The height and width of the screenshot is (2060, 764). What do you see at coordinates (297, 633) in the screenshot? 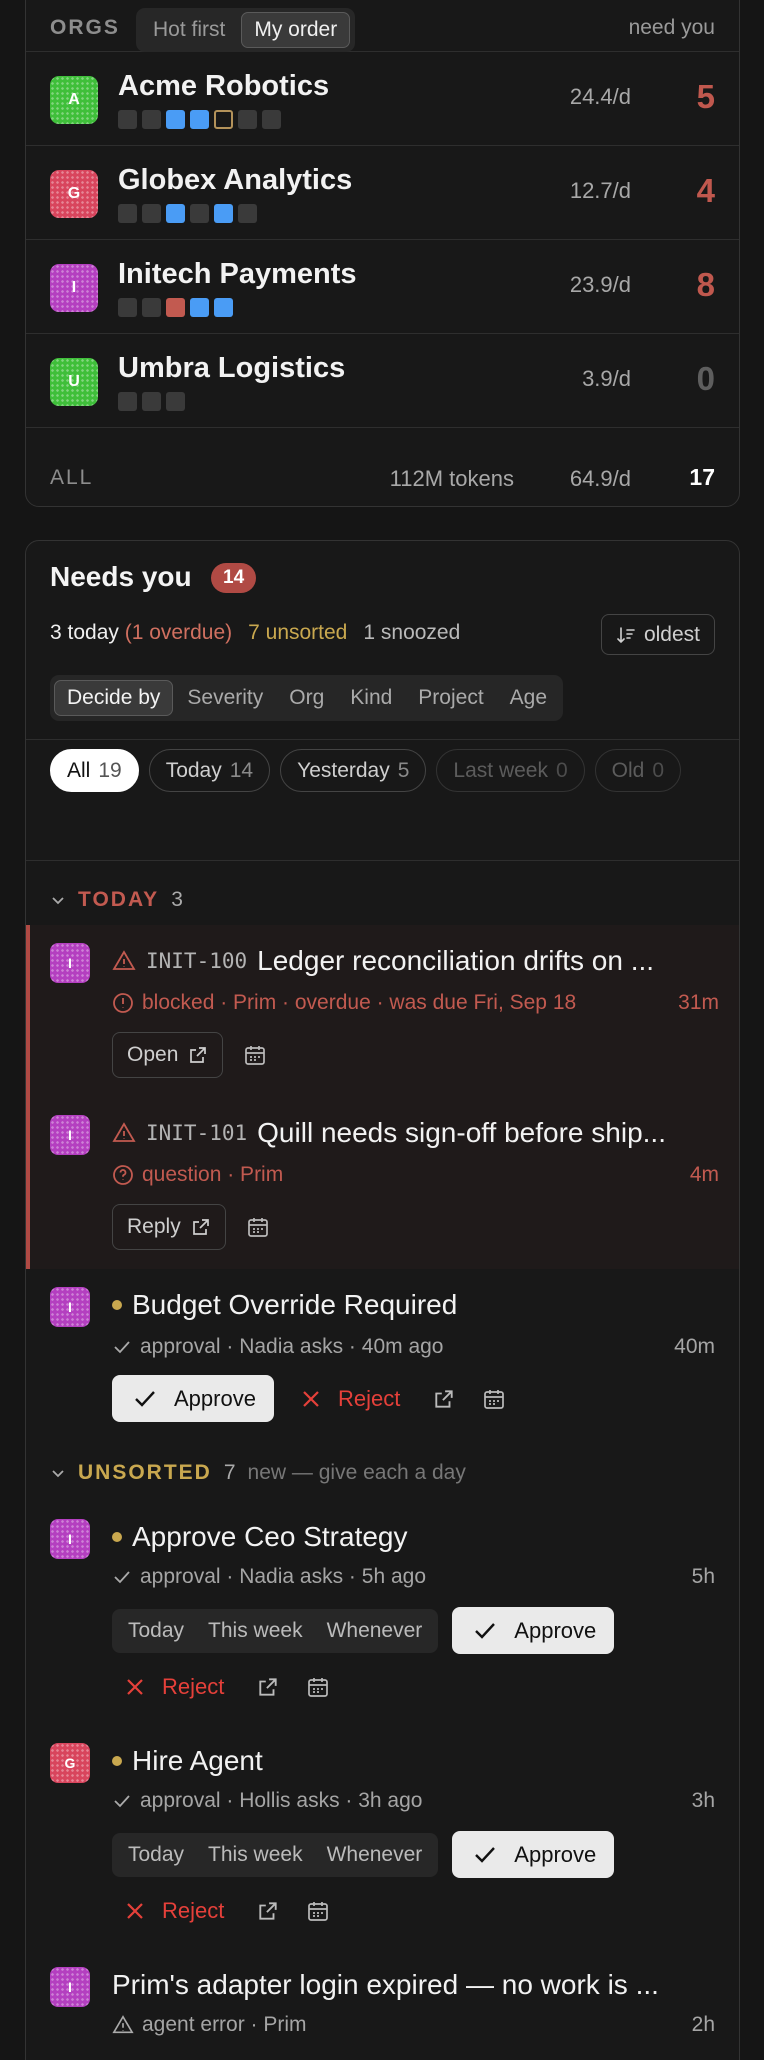
I see `summary-unsorted: 7 unsorted` at bounding box center [297, 633].